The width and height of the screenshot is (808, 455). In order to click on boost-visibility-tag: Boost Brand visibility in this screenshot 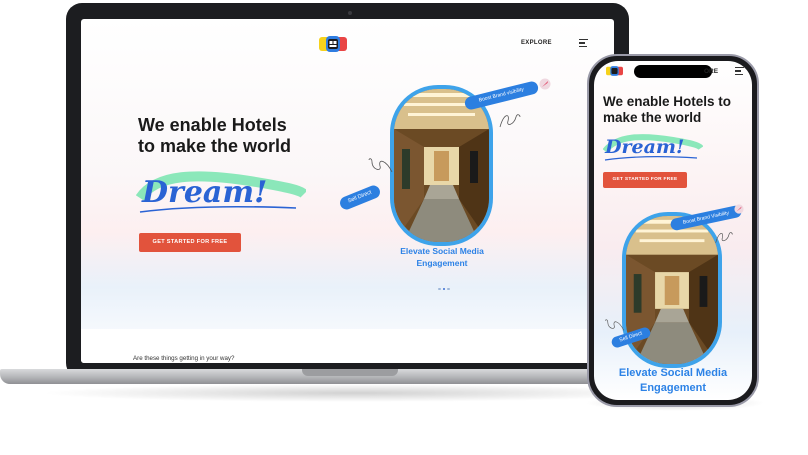, I will do `click(501, 95)`.